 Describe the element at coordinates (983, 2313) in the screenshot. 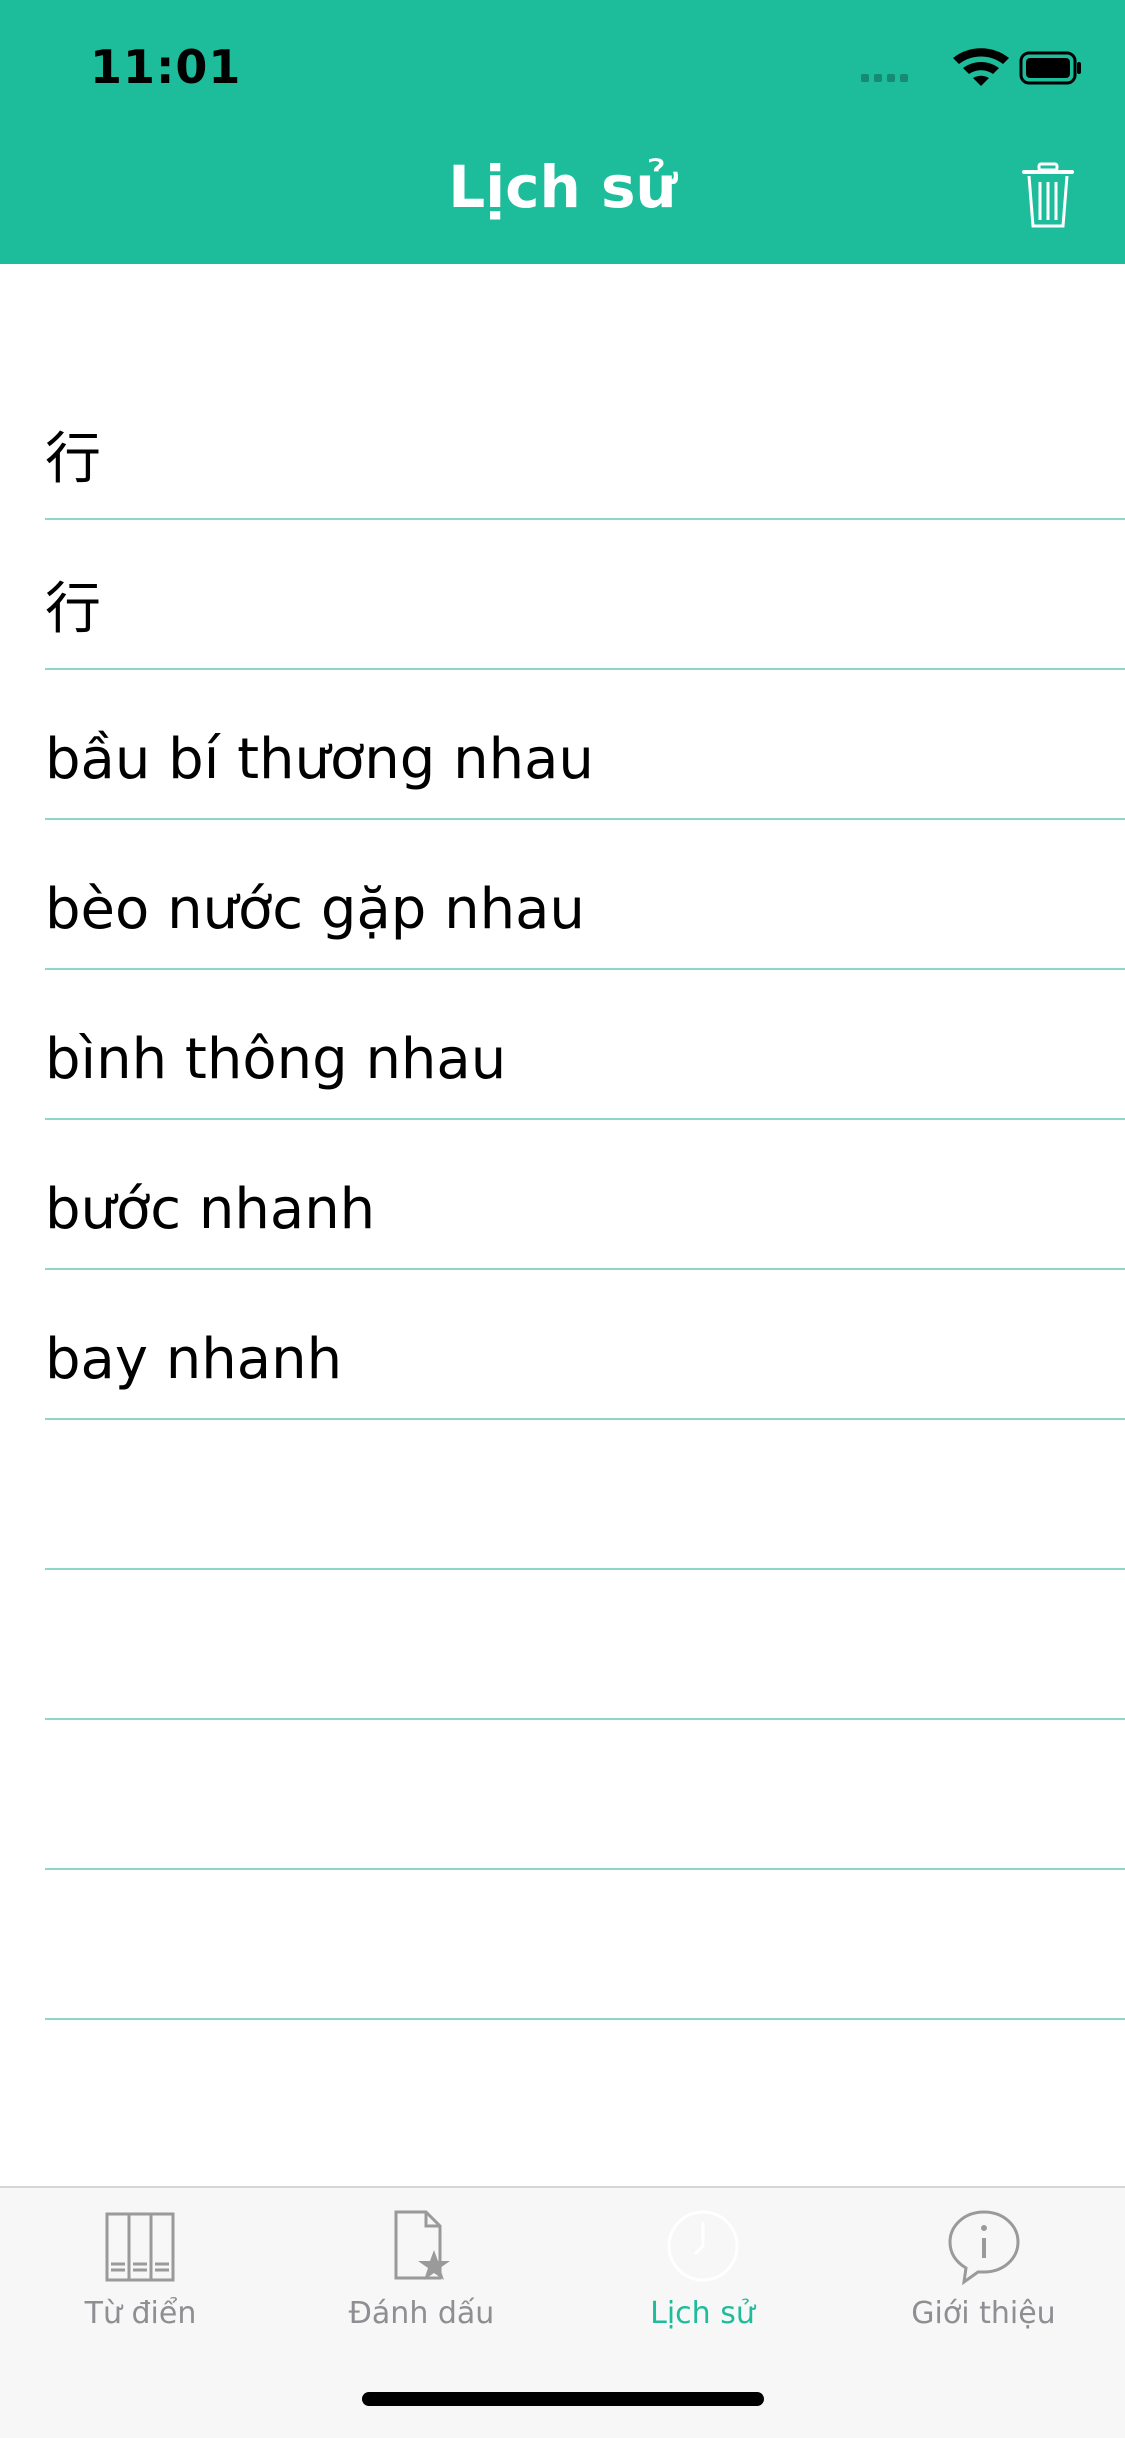

I see `tab-label: Giới thiệu` at that location.